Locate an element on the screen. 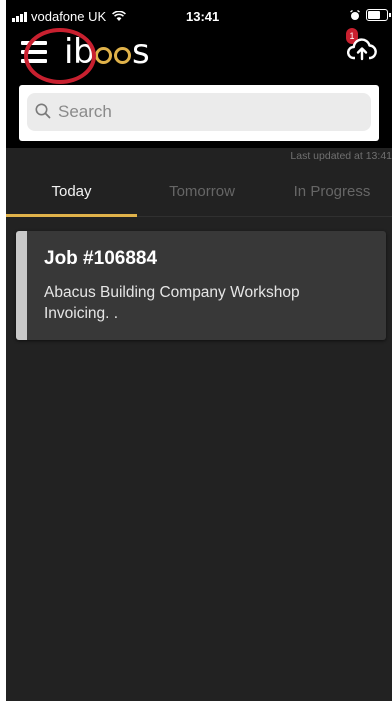 This screenshot has height=701, width=392. status-left: vodafone UK is located at coordinates (69, 16).